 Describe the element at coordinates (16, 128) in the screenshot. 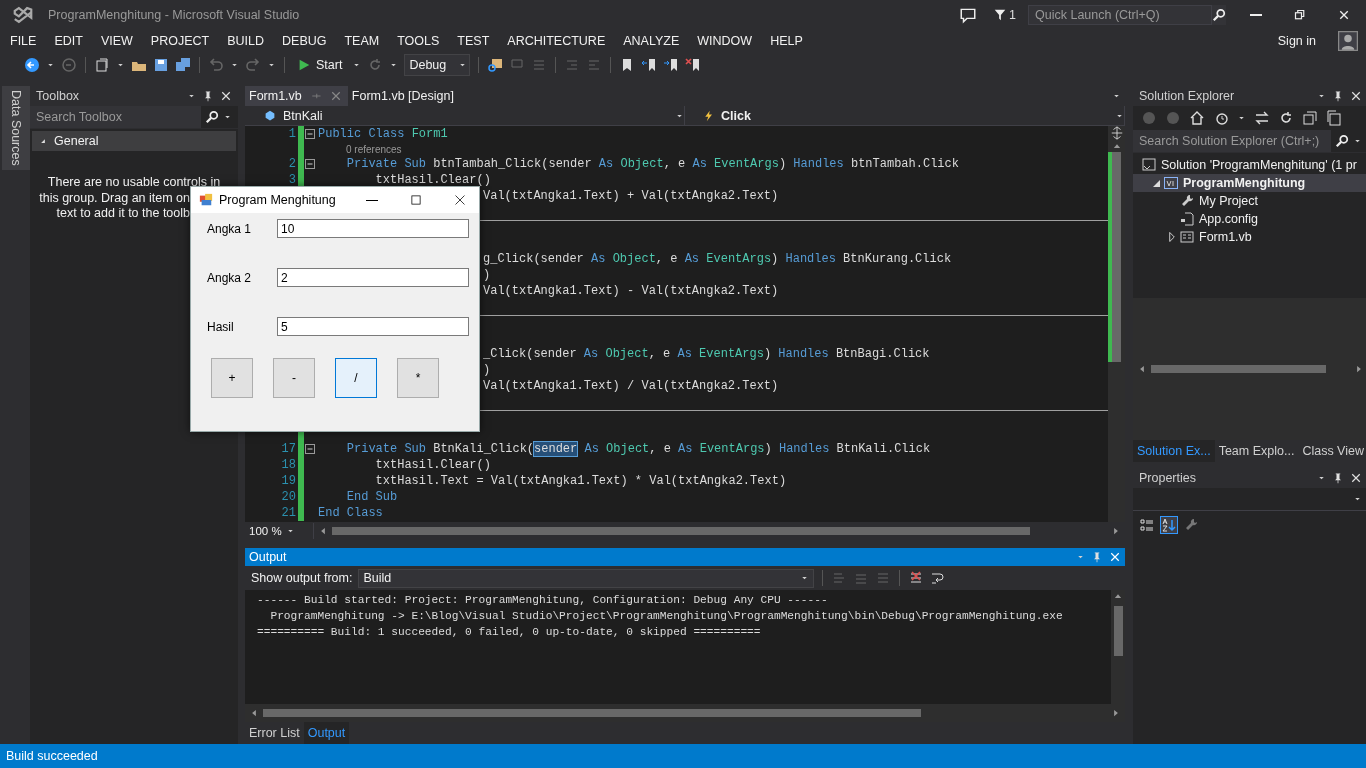

I see `side-tab: Data Sources` at that location.